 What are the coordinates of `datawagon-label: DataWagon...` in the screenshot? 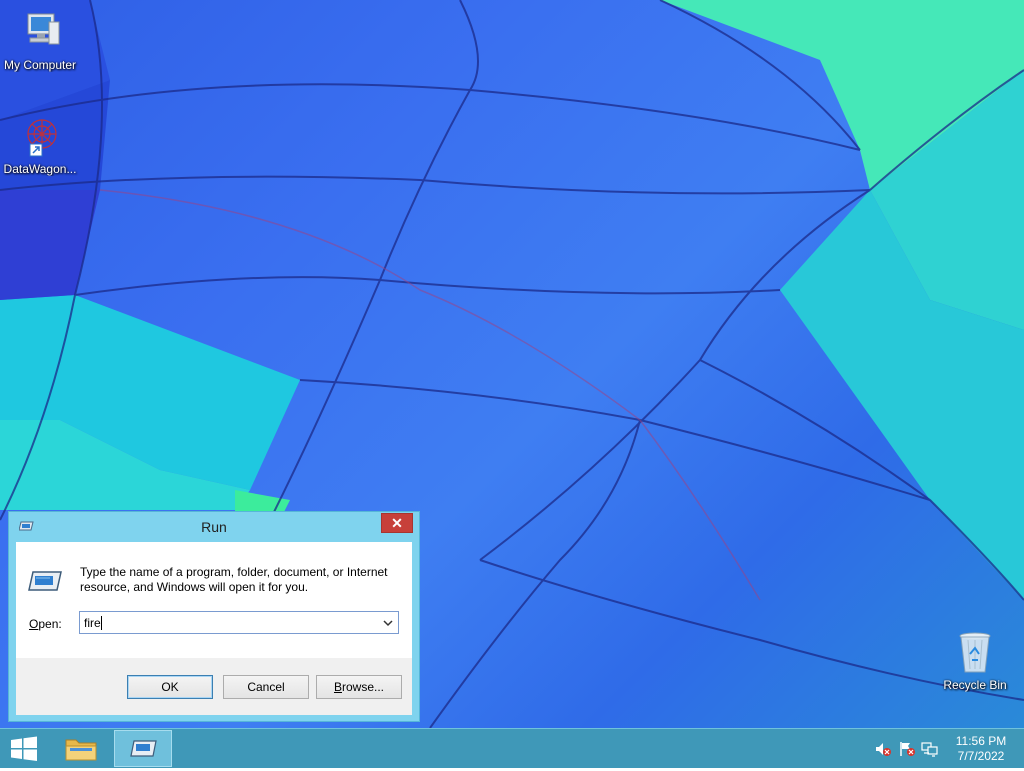 It's located at (40, 169).